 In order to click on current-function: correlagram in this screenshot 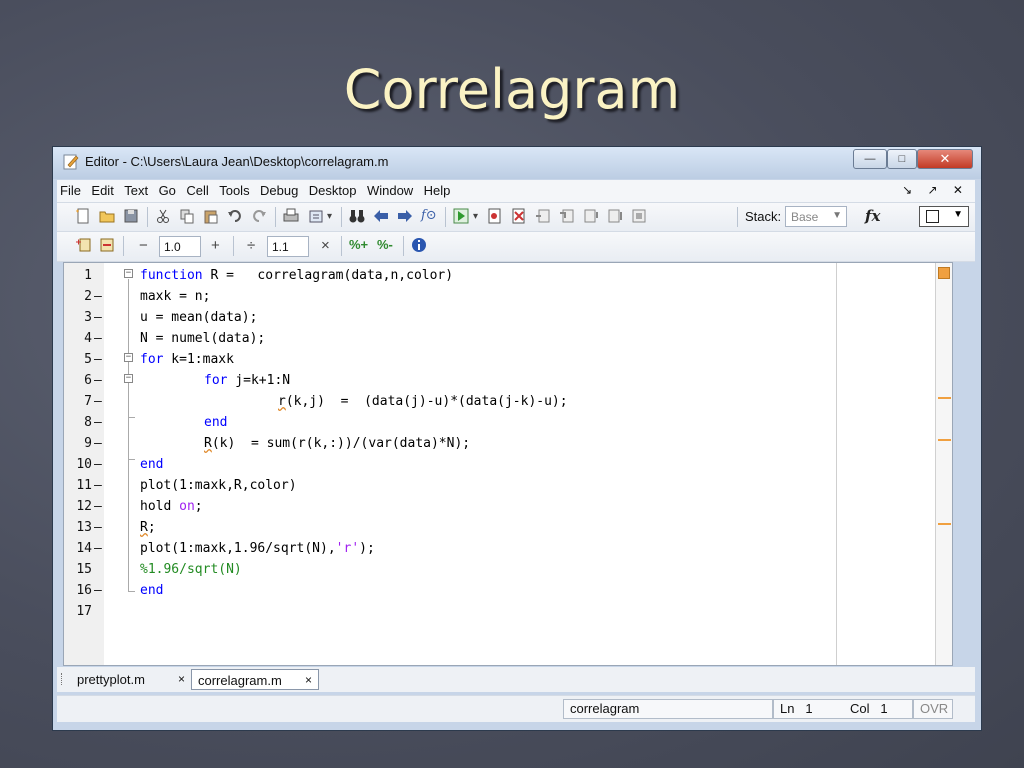, I will do `click(668, 709)`.